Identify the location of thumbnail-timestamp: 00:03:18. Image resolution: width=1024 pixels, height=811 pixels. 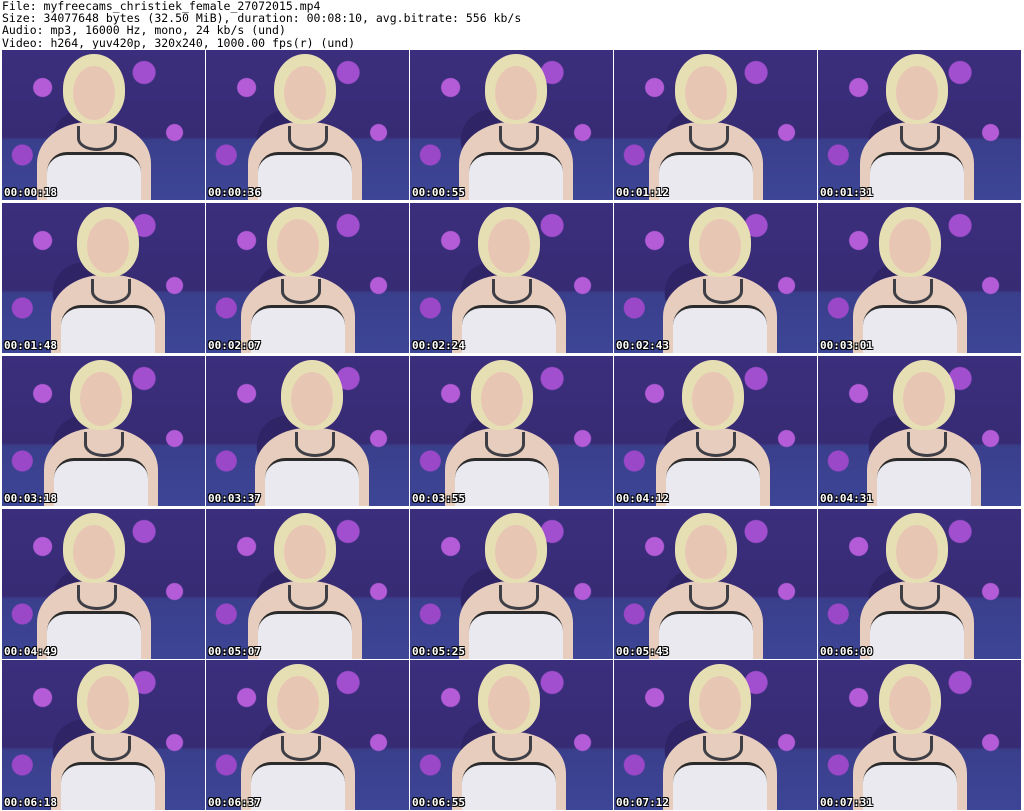
(30, 498).